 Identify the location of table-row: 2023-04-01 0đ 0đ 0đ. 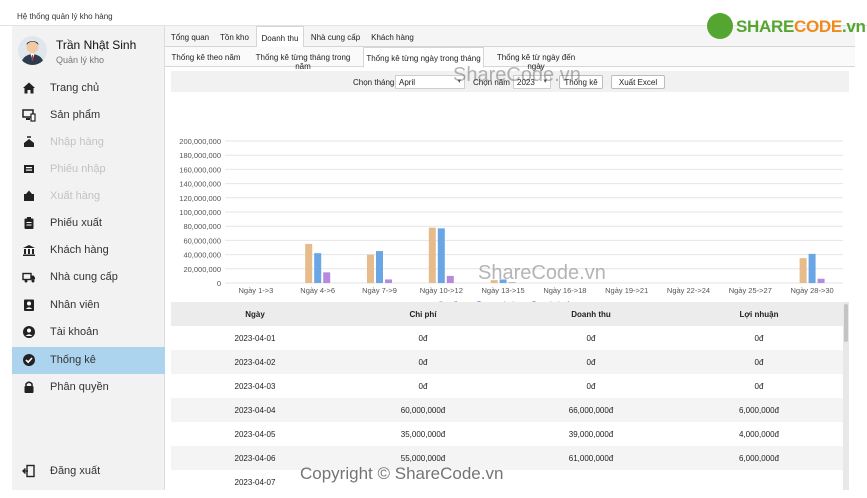
(507, 338).